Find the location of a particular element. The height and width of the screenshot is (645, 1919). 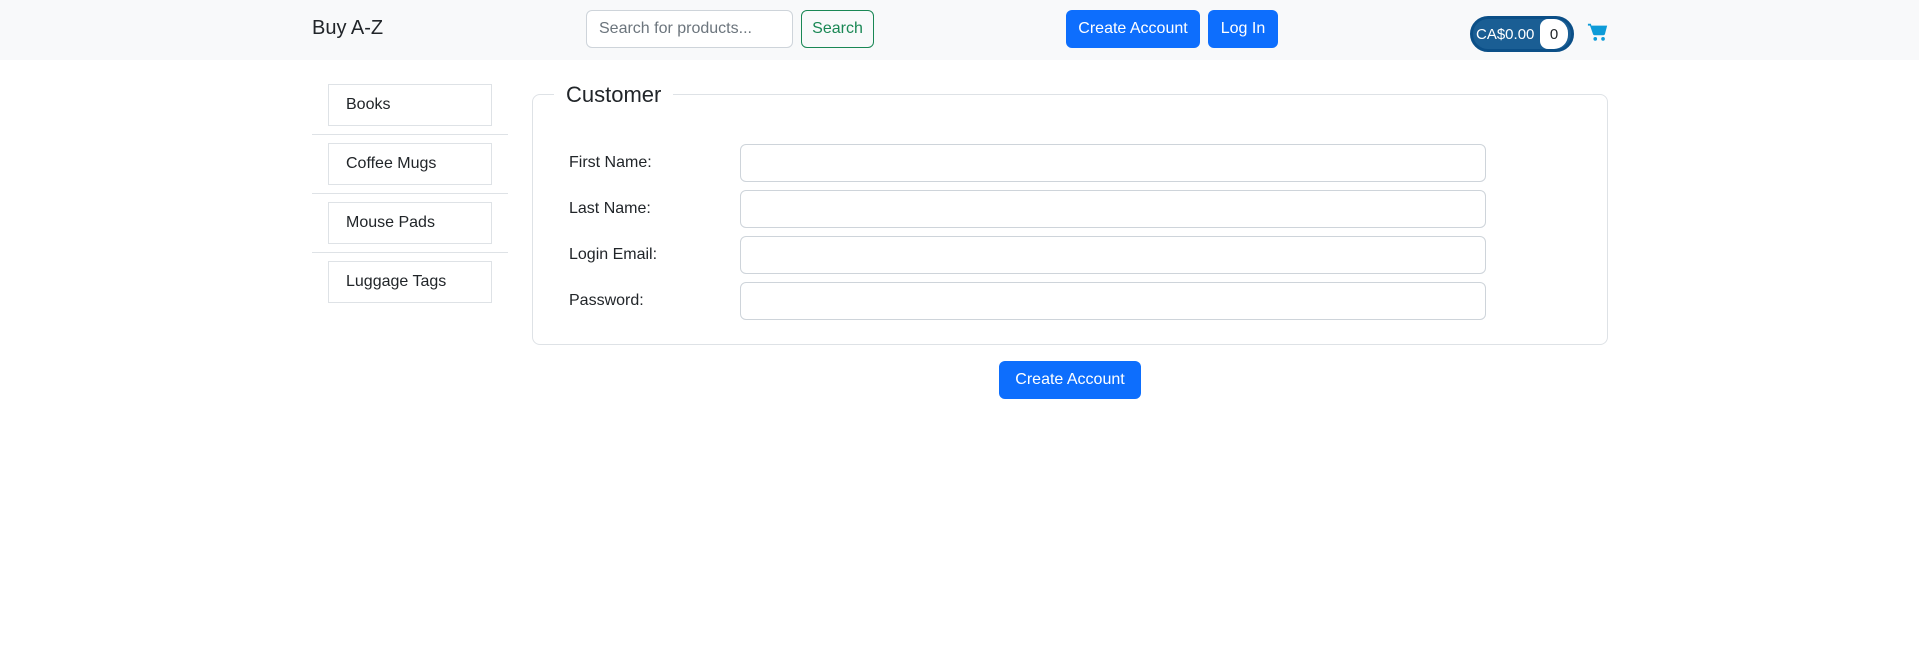

search-input is located at coordinates (689, 29).